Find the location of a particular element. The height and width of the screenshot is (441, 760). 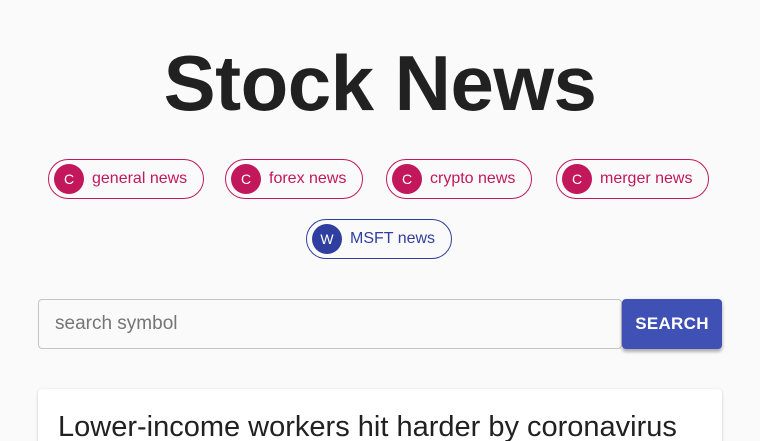

chip-label: forex news is located at coordinates (308, 178).